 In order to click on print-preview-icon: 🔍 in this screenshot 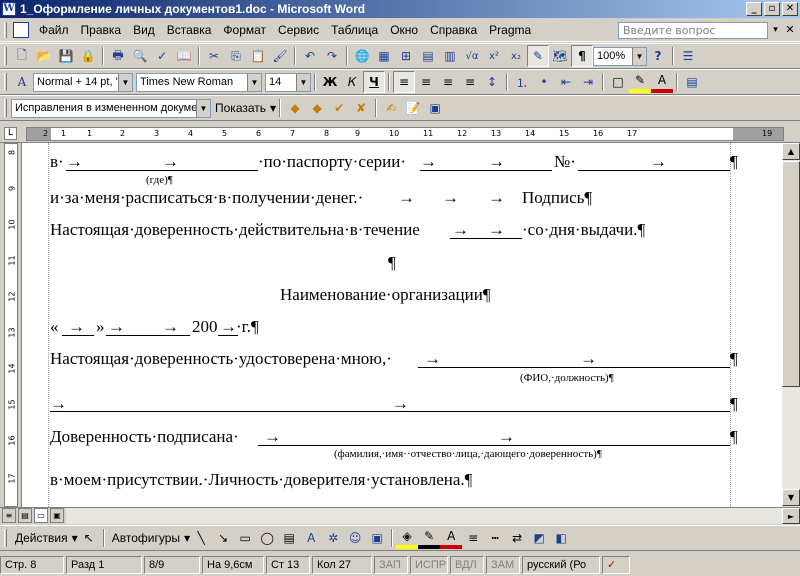, I will do `click(140, 56)`.